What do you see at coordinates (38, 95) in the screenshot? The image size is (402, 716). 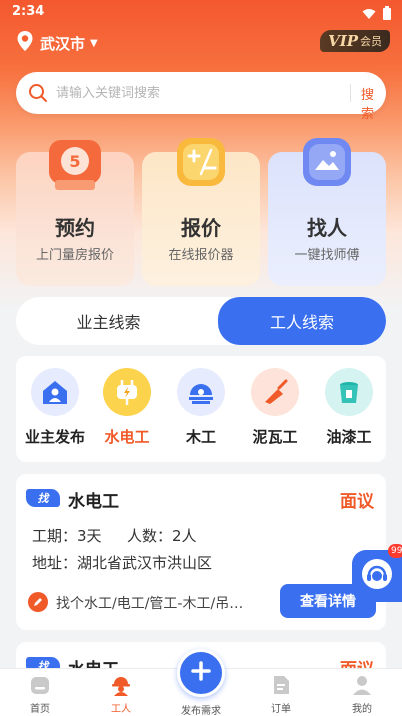 I see `search-icon` at bounding box center [38, 95].